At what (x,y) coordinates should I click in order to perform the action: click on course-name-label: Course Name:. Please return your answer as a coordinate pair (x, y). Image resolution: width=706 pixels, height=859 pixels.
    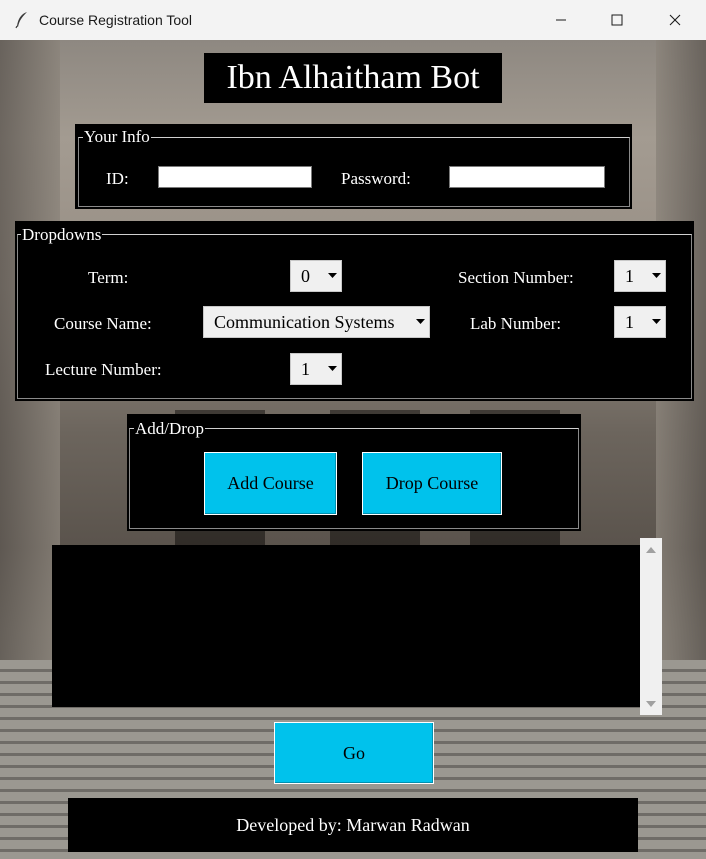
    Looking at the image, I should click on (103, 323).